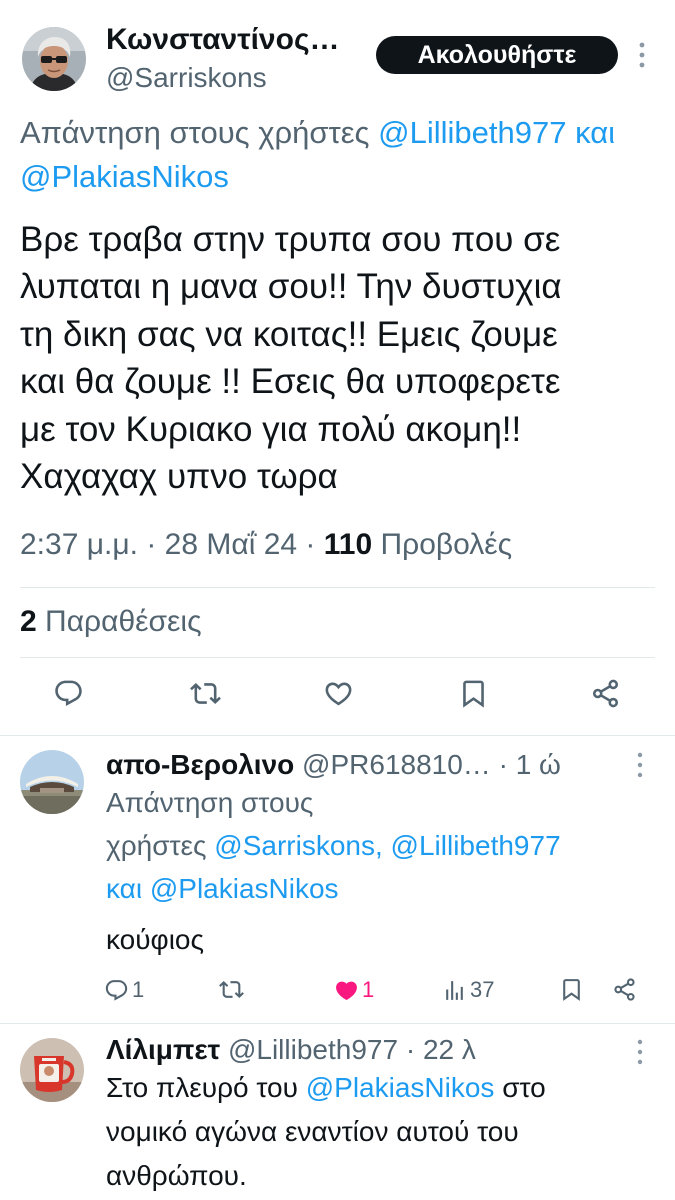 The width and height of the screenshot is (675, 1200). Describe the element at coordinates (378, 845) in the screenshot. I see `mention-comma: ,` at that location.